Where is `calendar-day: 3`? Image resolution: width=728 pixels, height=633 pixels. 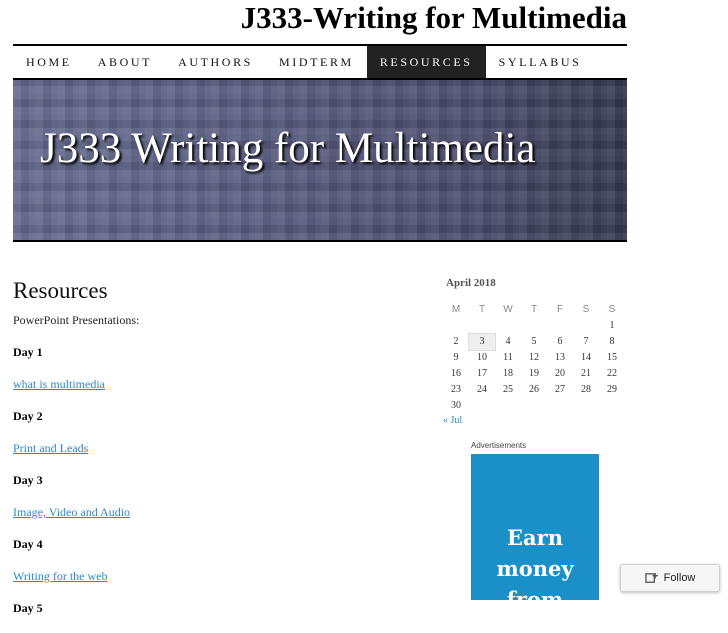 calendar-day: 3 is located at coordinates (482, 342).